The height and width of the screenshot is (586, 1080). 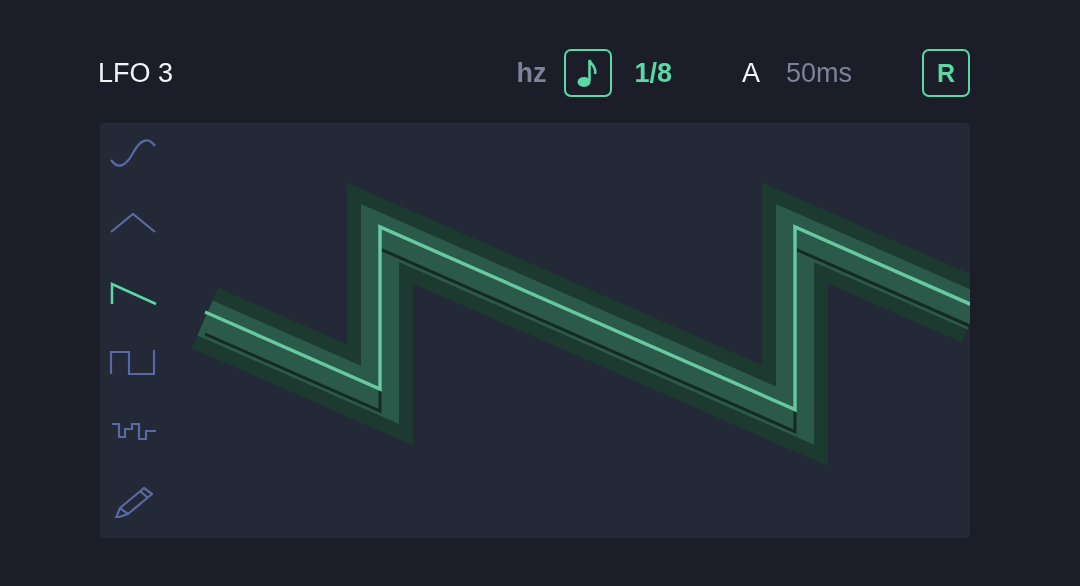 What do you see at coordinates (531, 73) in the screenshot?
I see `hz-label: hz` at bounding box center [531, 73].